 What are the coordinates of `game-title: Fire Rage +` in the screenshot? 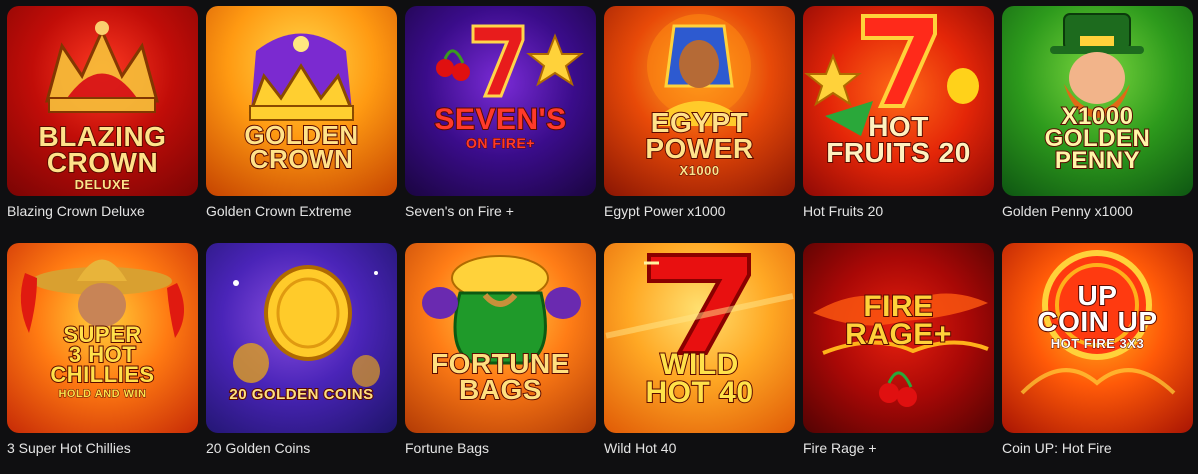 It's located at (898, 453).